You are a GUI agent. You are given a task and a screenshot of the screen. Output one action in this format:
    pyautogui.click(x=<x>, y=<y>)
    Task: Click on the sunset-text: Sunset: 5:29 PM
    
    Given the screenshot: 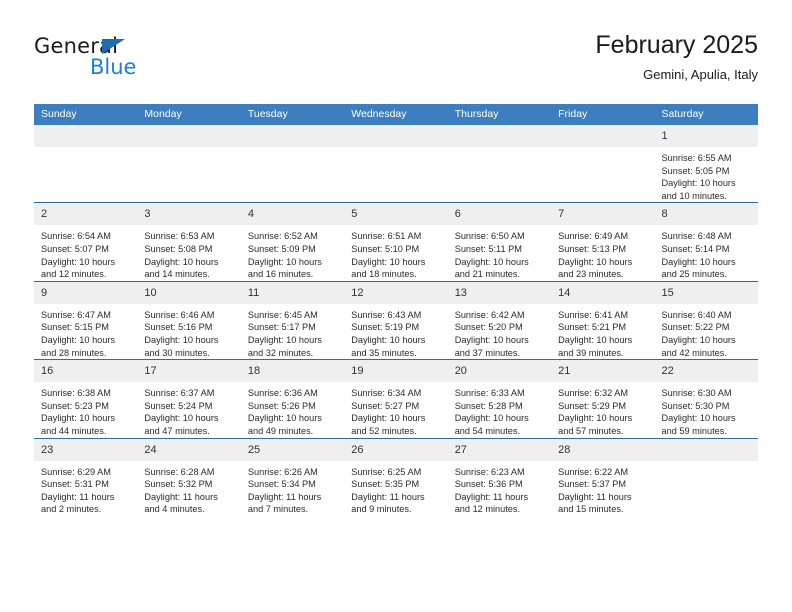 What is the action you would take?
    pyautogui.click(x=592, y=405)
    